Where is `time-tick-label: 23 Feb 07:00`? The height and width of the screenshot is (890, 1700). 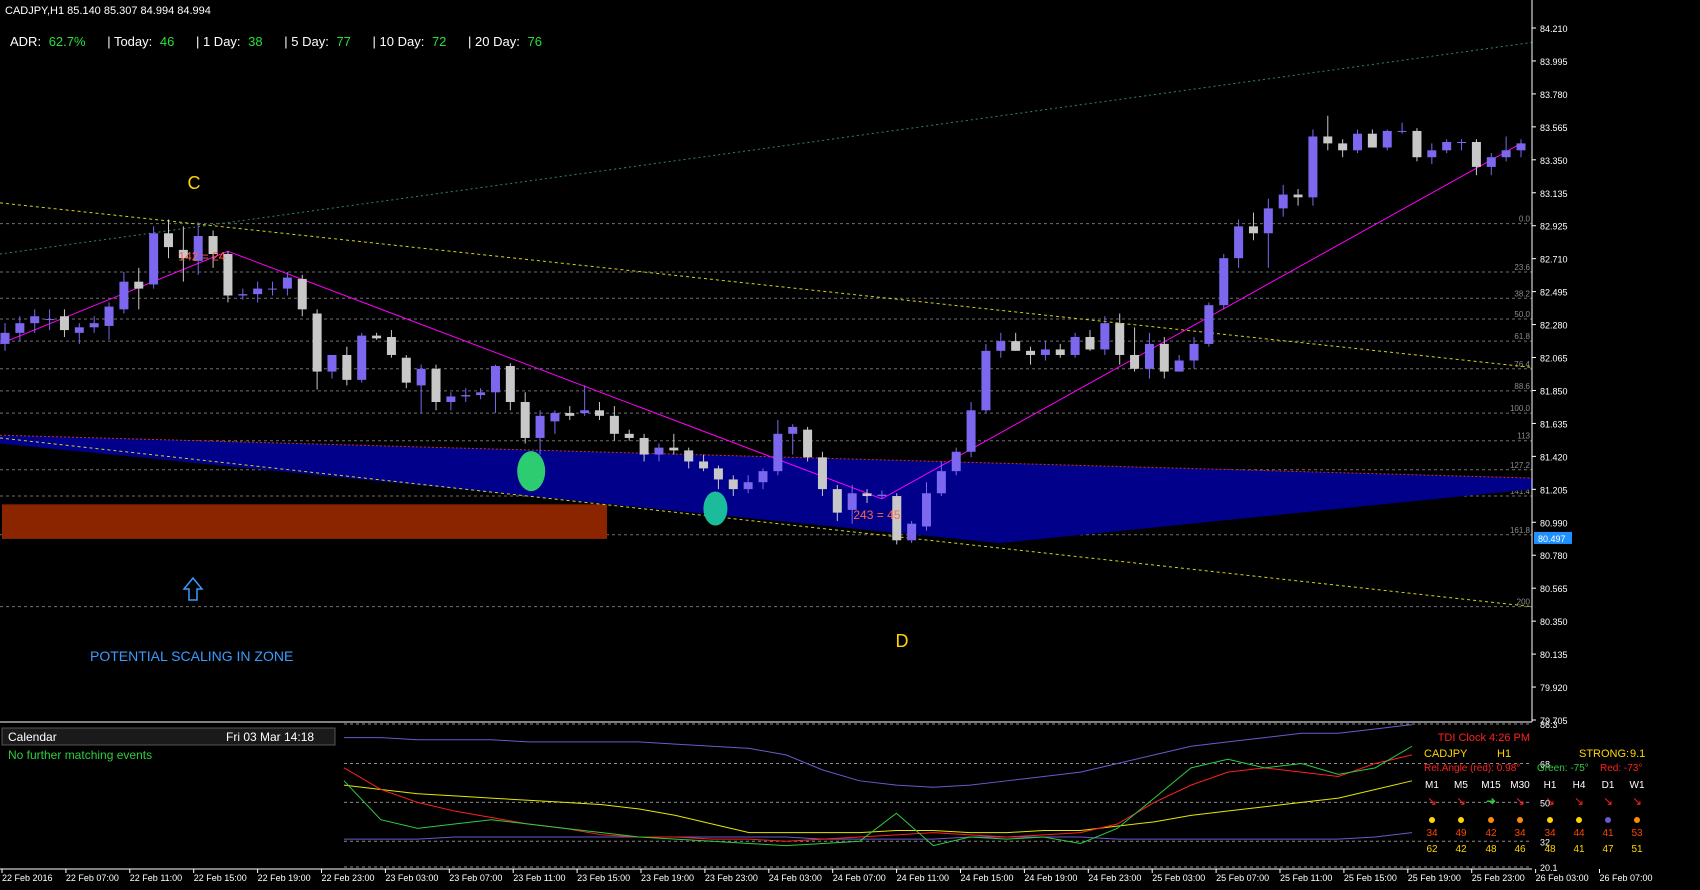
time-tick-label: 23 Feb 07:00 is located at coordinates (475, 878).